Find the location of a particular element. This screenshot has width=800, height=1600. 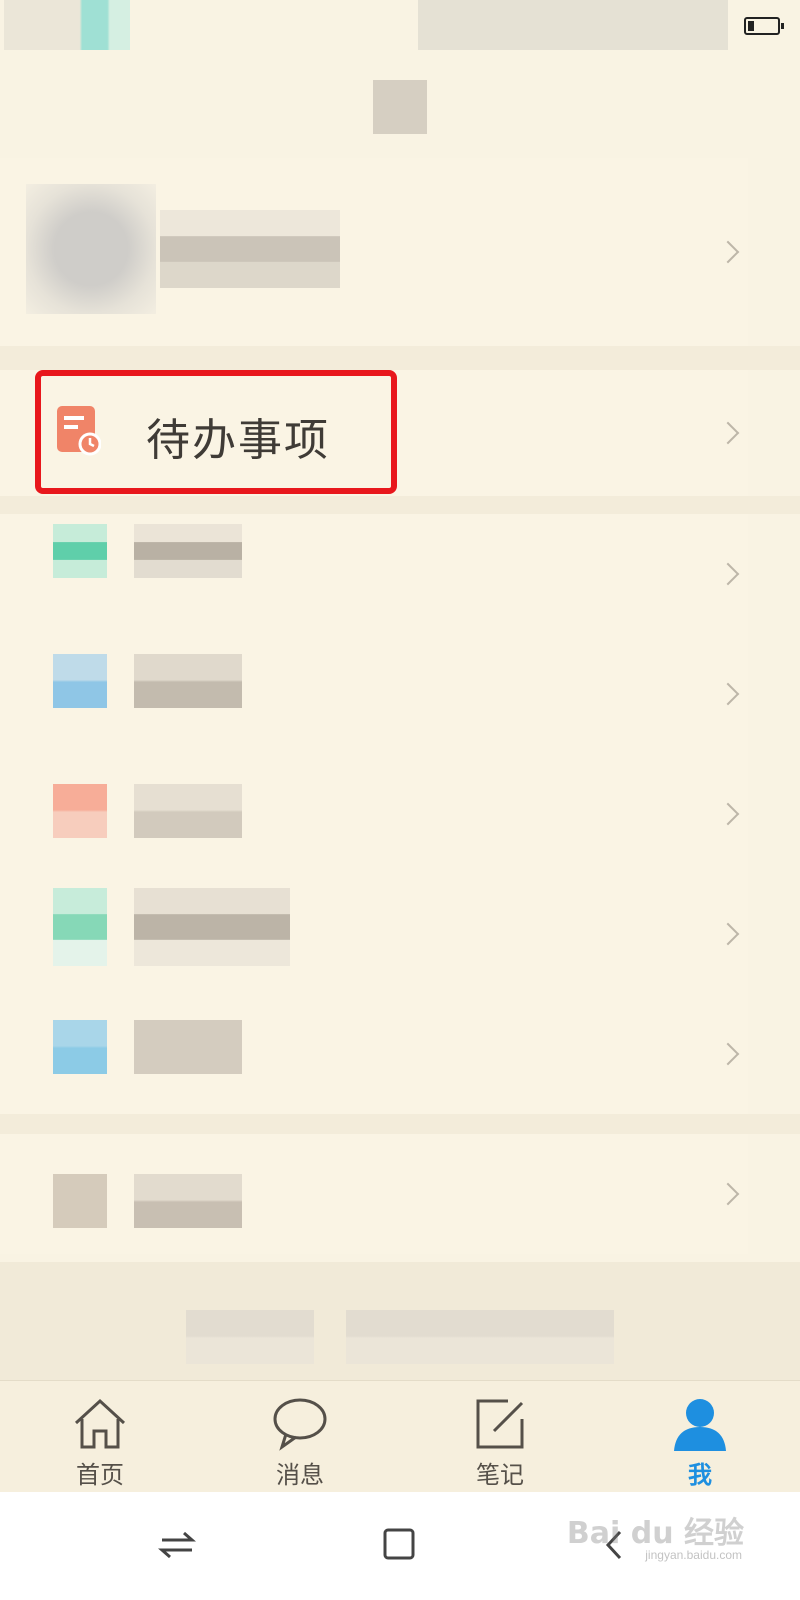

tab-bar: 首页 消息 笔记 我 is located at coordinates (400, 1436).